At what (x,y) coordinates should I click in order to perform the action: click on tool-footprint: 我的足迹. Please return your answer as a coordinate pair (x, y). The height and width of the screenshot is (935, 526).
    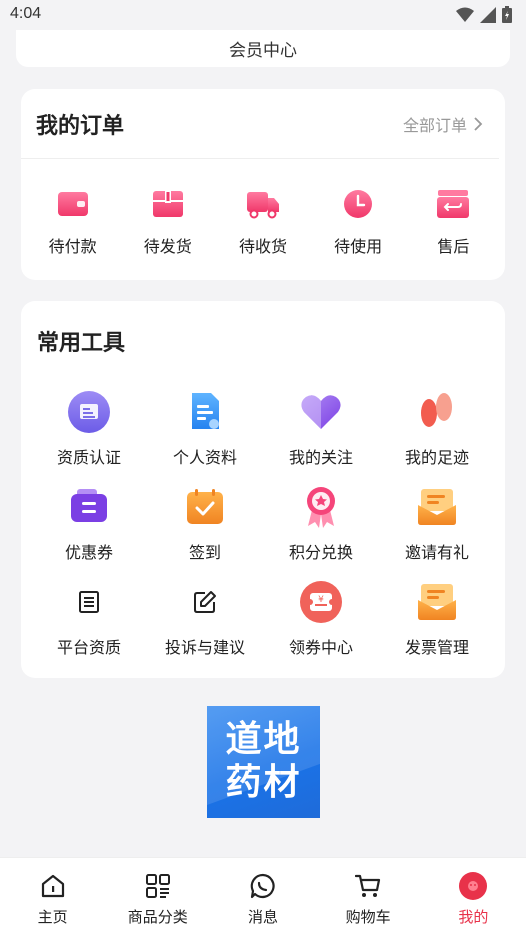
    Looking at the image, I should click on (437, 430).